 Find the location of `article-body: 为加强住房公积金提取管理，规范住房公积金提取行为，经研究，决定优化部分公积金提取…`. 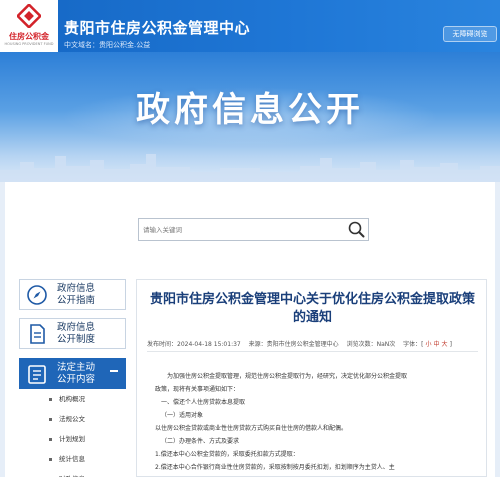

article-body: 为加强住房公积金提取管理，规范住房公积金提取行为，经研究，决定优化部分公积金提取… is located at coordinates (315, 422).